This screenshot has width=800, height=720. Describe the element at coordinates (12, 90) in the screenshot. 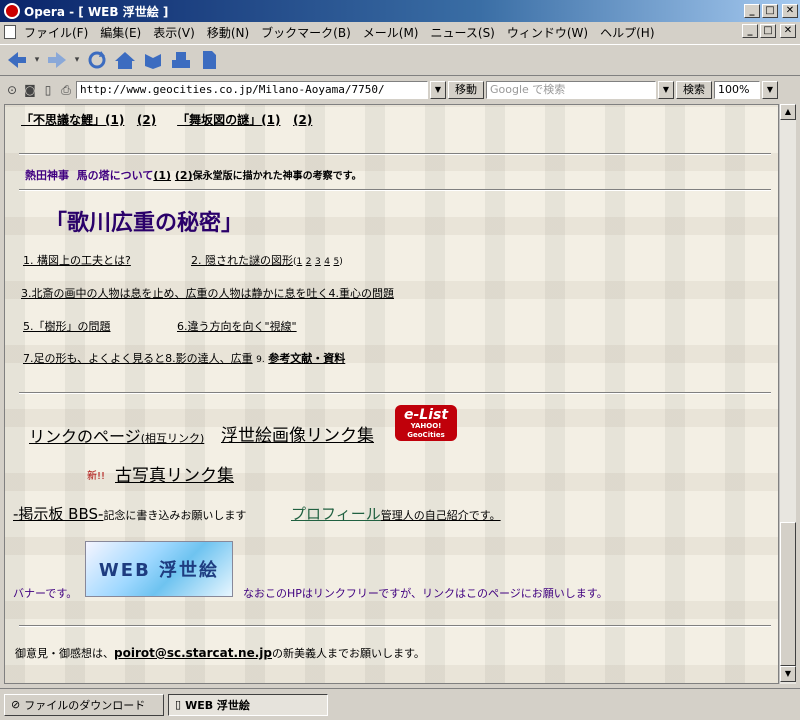

I see `security-icon: ⊙` at that location.